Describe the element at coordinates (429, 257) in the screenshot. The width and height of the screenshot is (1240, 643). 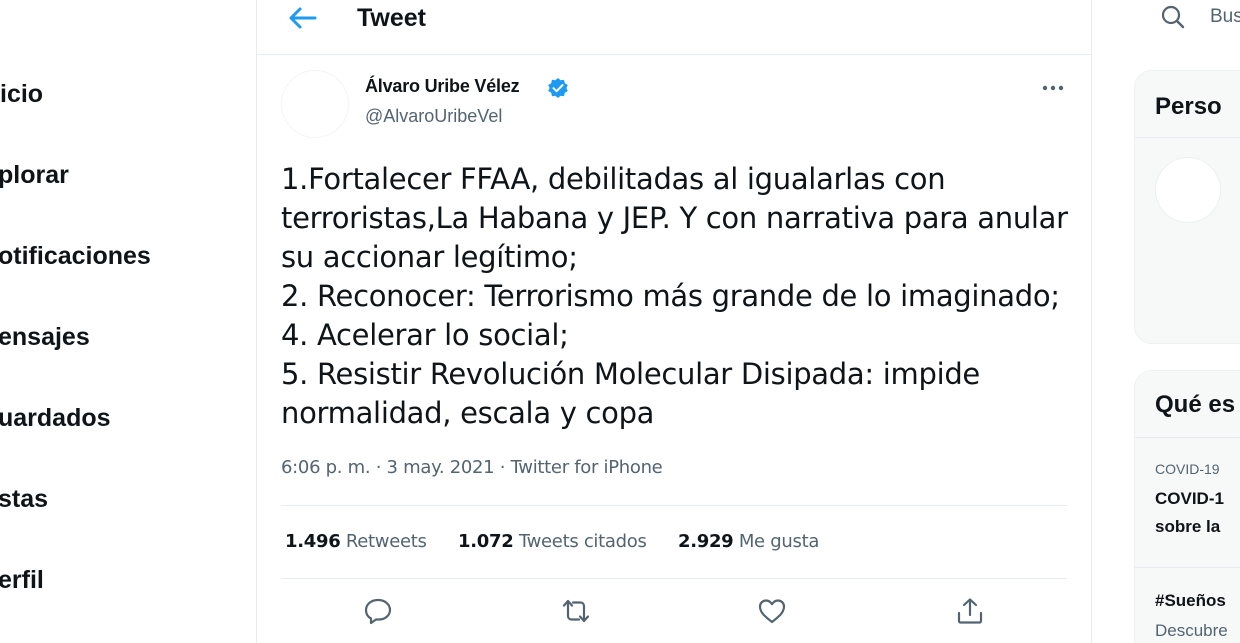
I see `tweet-text-line: su accionar legítimo;` at that location.